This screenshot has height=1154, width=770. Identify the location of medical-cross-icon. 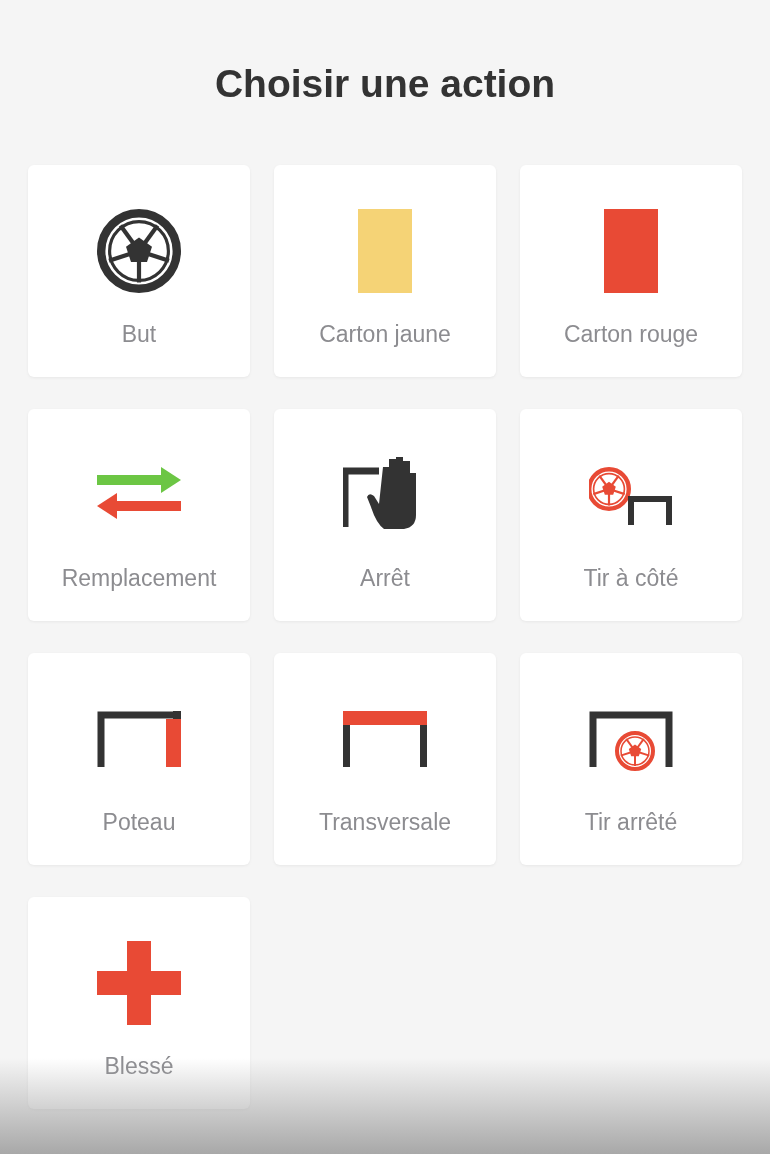
(139, 983).